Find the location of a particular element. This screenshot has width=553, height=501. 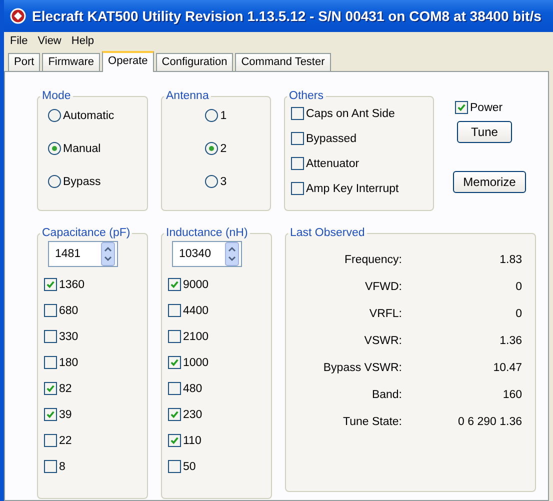

tab: Firmware is located at coordinates (71, 62).